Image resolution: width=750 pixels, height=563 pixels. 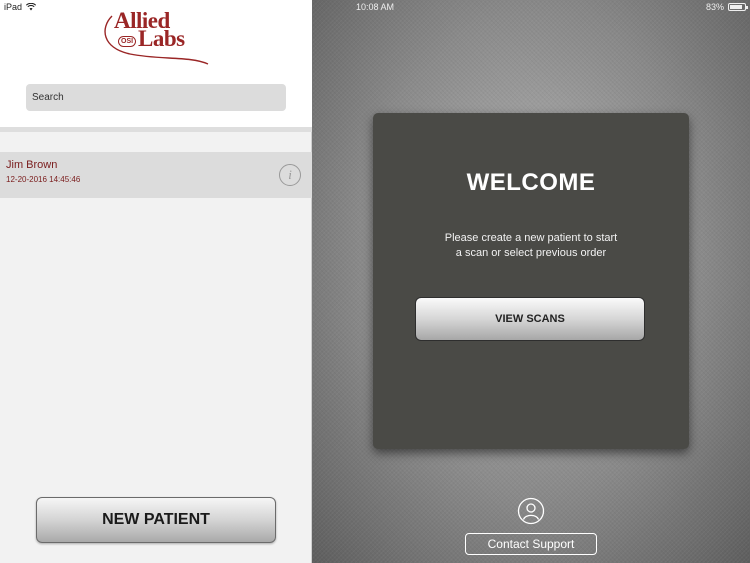 What do you see at coordinates (127, 41) in the screenshot?
I see `logo-badge: OSI` at bounding box center [127, 41].